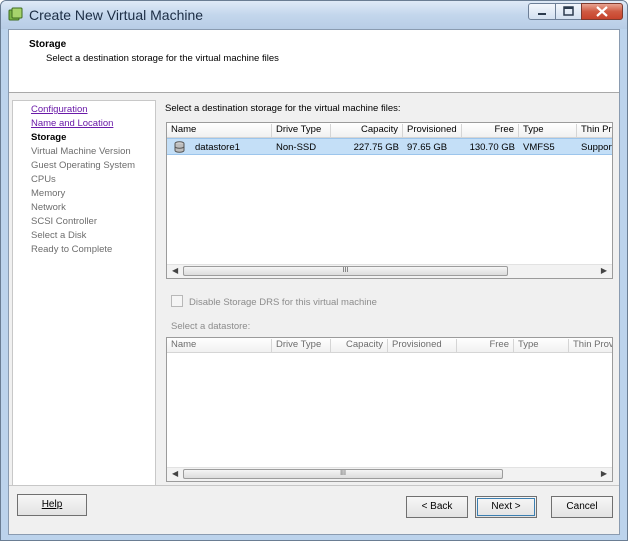  I want to click on step-ready-to-complete: Ready to Complete, so click(72, 249).